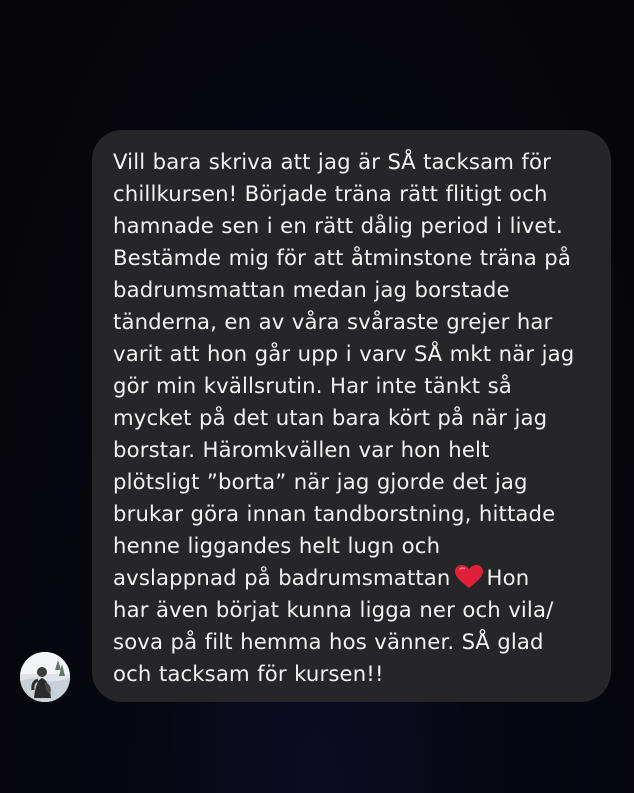 The height and width of the screenshot is (793, 634). I want to click on sender-avatar, so click(45, 677).